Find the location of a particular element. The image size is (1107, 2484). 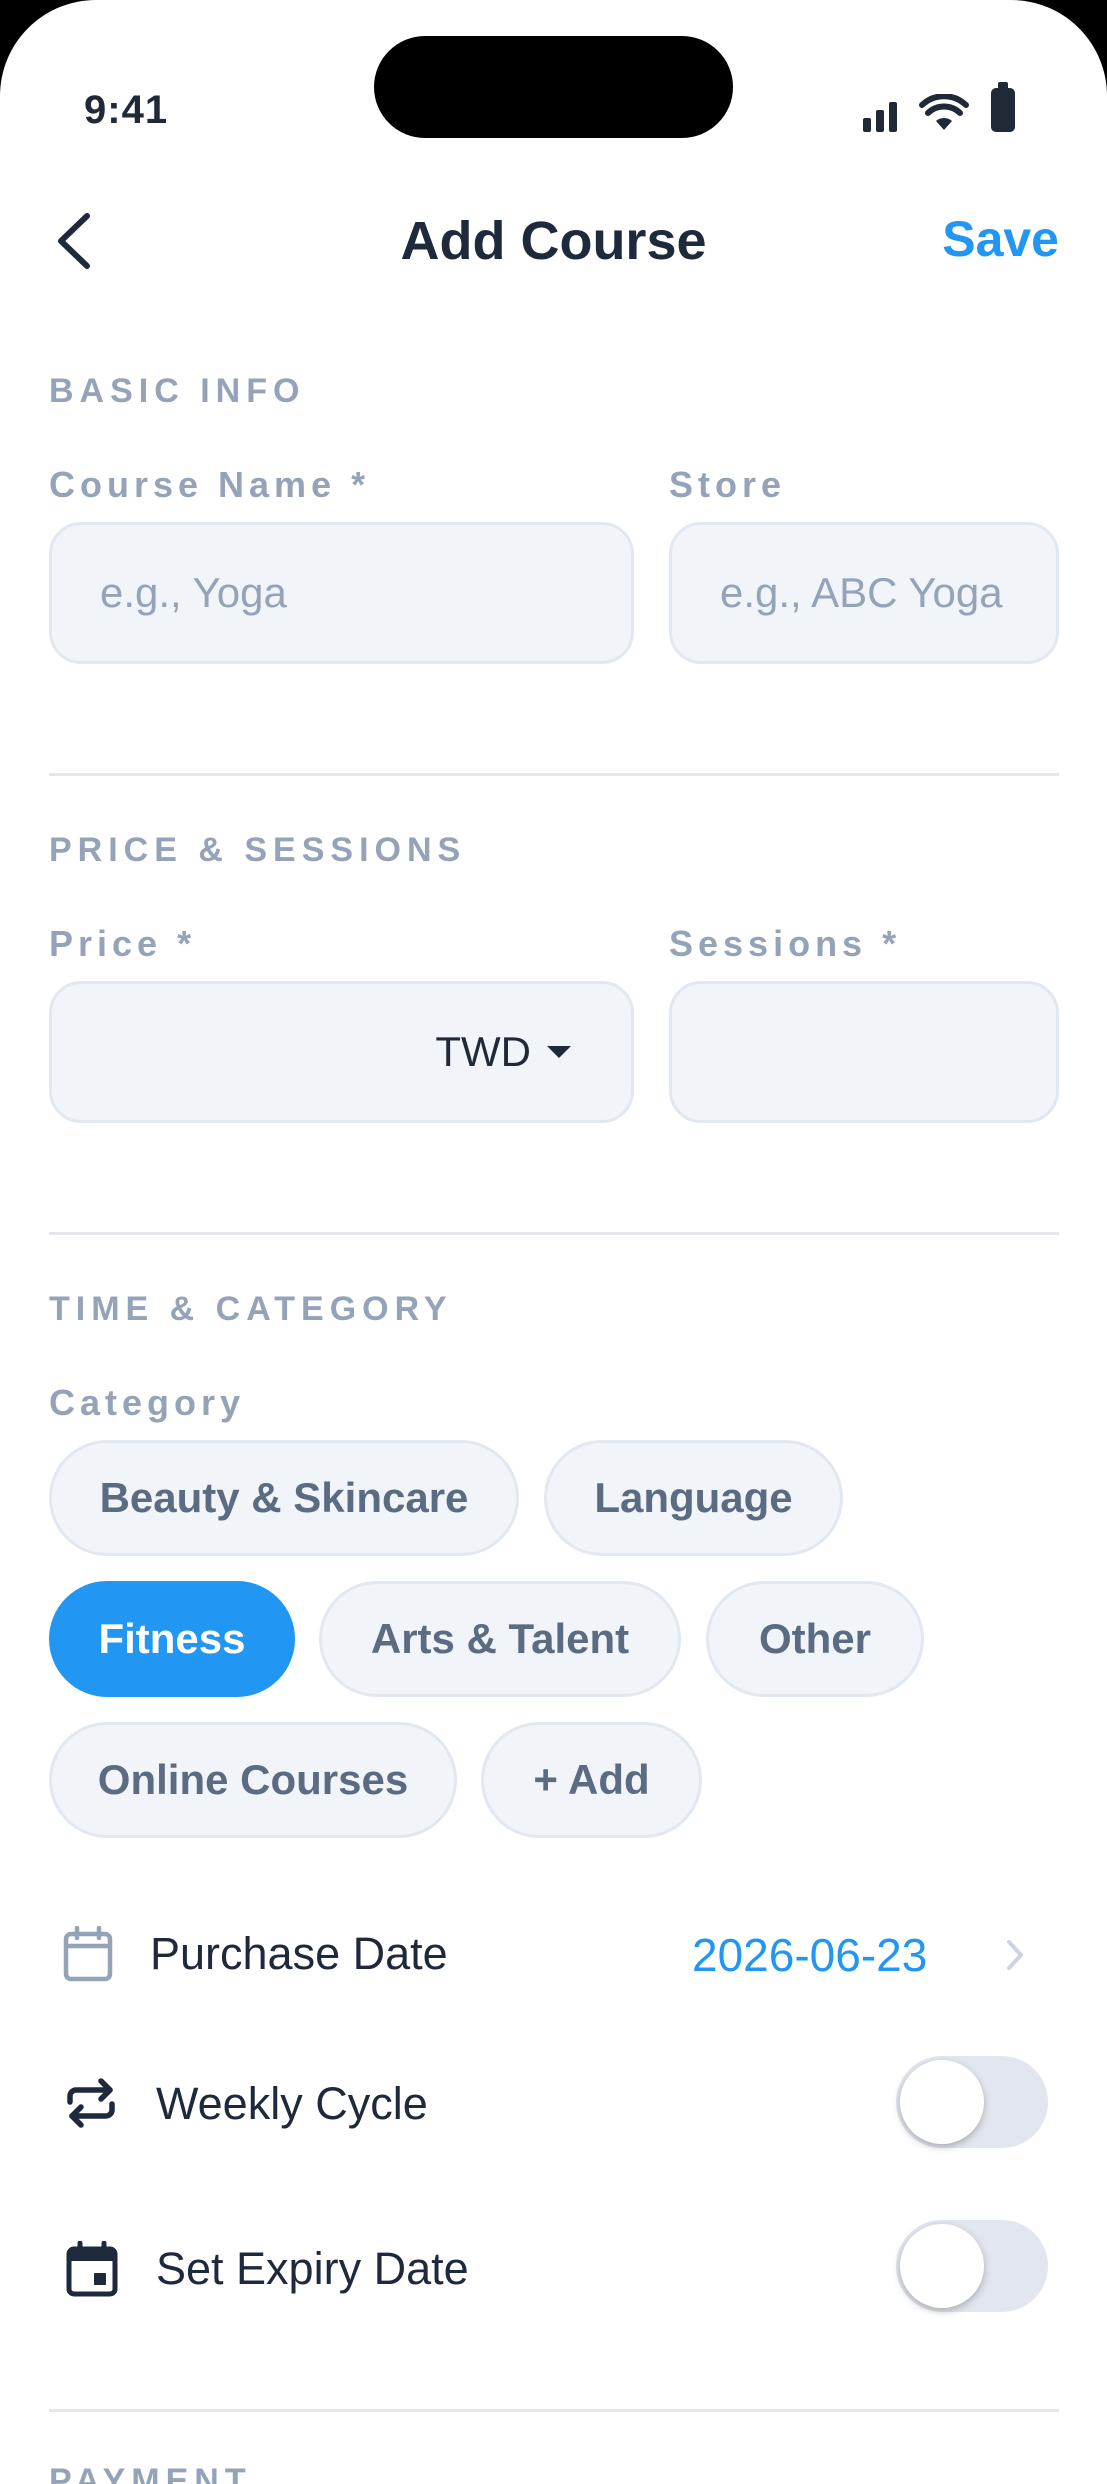

weekly-cycle-toggle is located at coordinates (972, 2102).